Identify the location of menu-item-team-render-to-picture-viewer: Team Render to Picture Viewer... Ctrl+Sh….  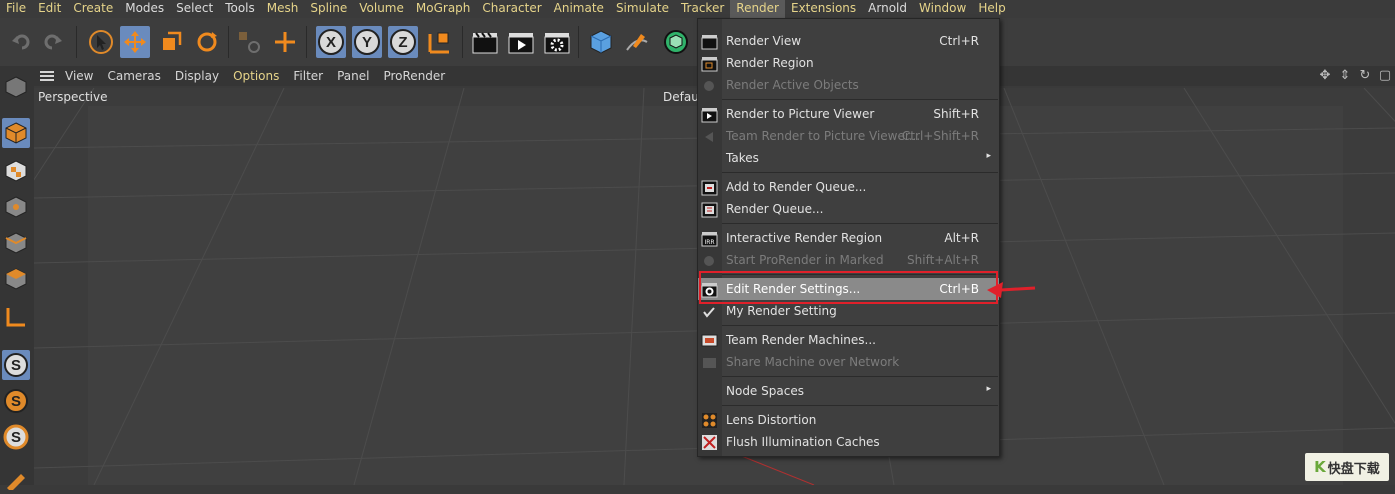
(848, 136).